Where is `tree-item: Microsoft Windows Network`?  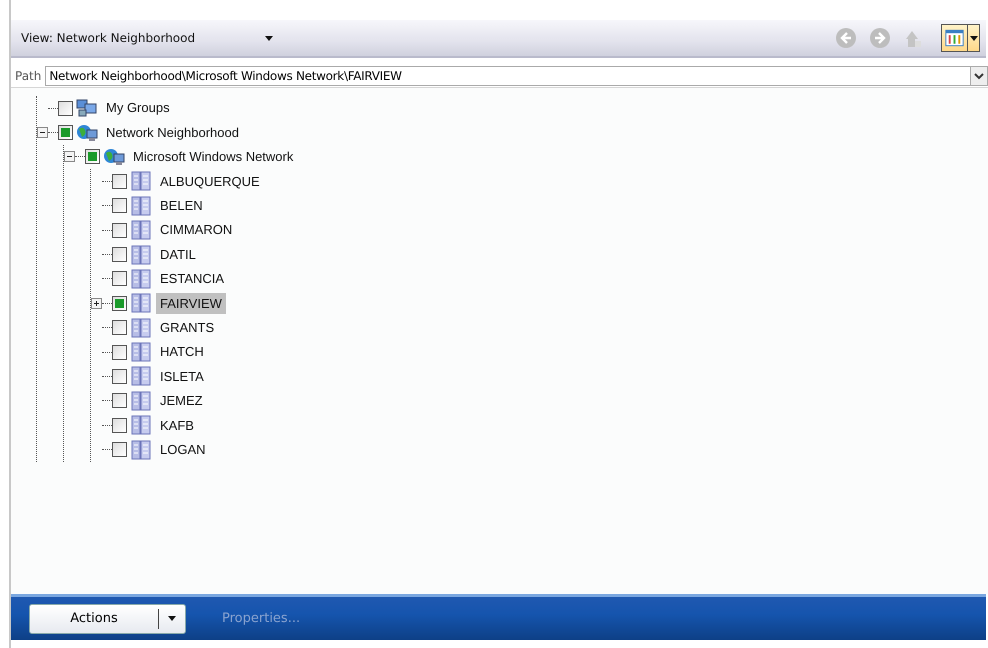
tree-item: Microsoft Windows Network is located at coordinates (213, 157).